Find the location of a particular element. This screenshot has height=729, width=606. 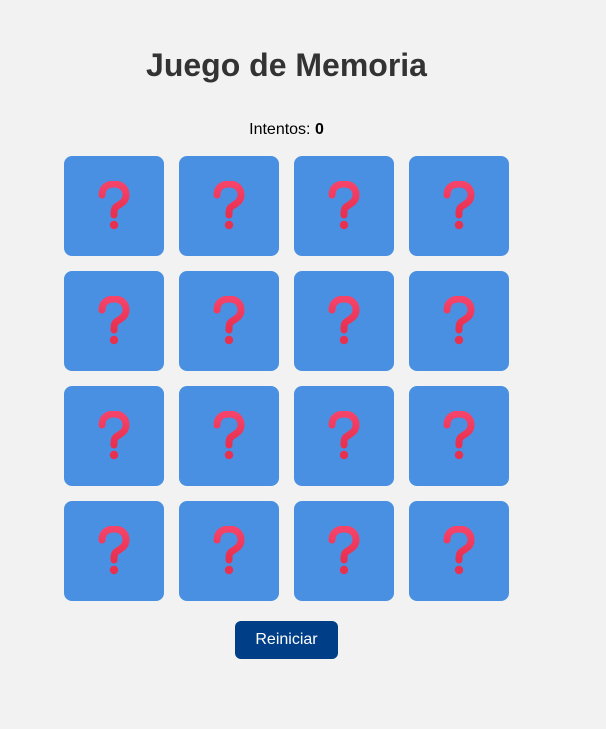

page-title: Juego de Memoria is located at coordinates (286, 65).